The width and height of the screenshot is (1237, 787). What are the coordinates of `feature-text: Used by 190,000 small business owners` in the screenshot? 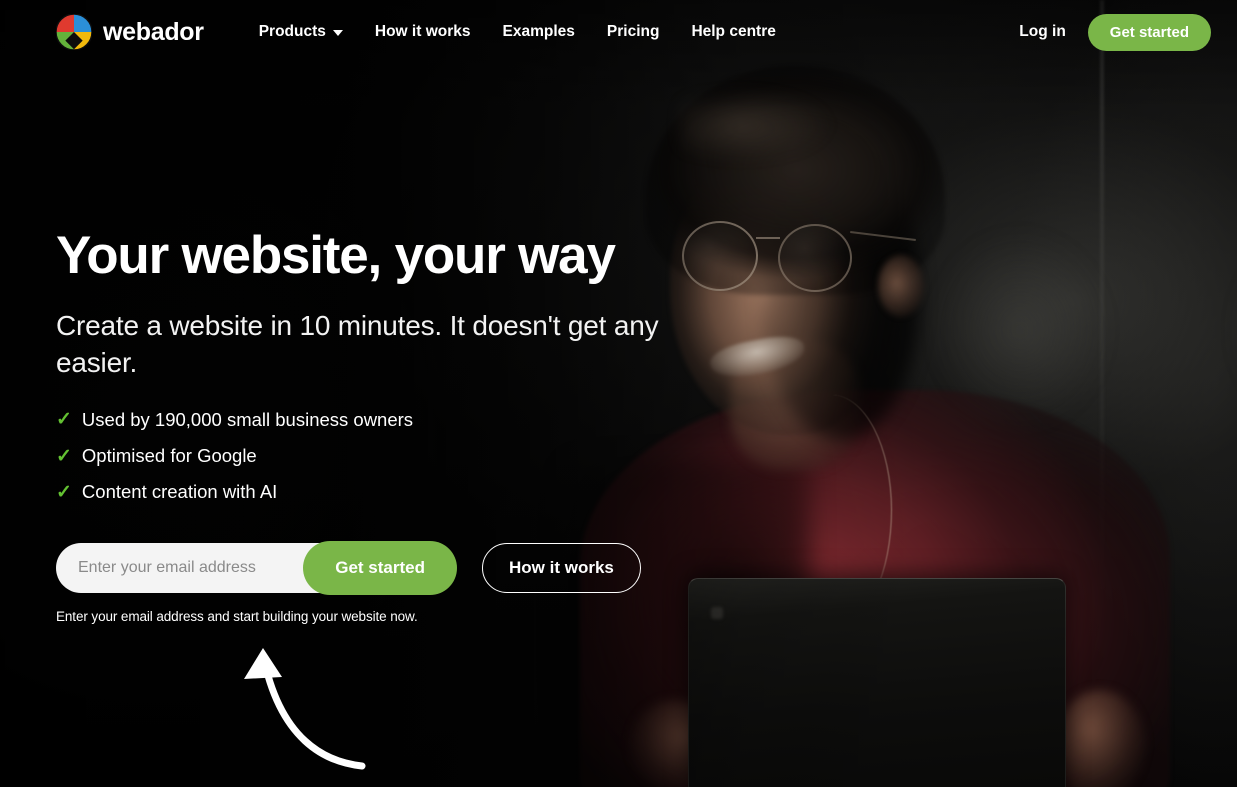 It's located at (247, 419).